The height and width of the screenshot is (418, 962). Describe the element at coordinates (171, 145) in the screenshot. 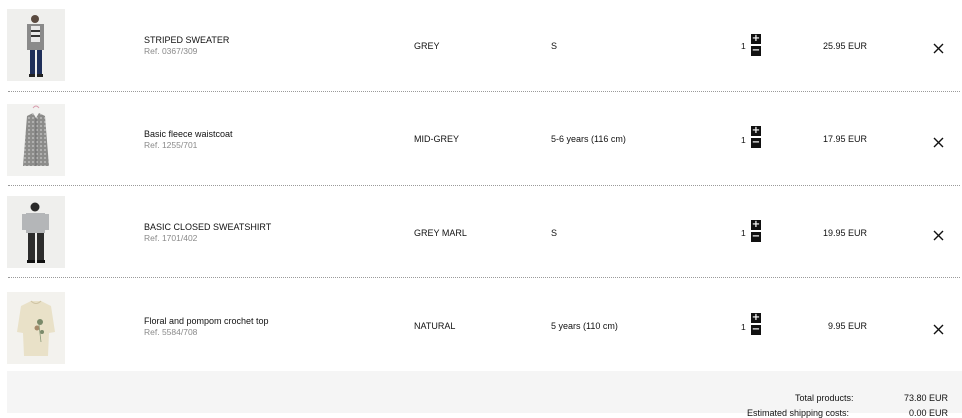

I see `product-ref: Ref. 1255/701` at that location.